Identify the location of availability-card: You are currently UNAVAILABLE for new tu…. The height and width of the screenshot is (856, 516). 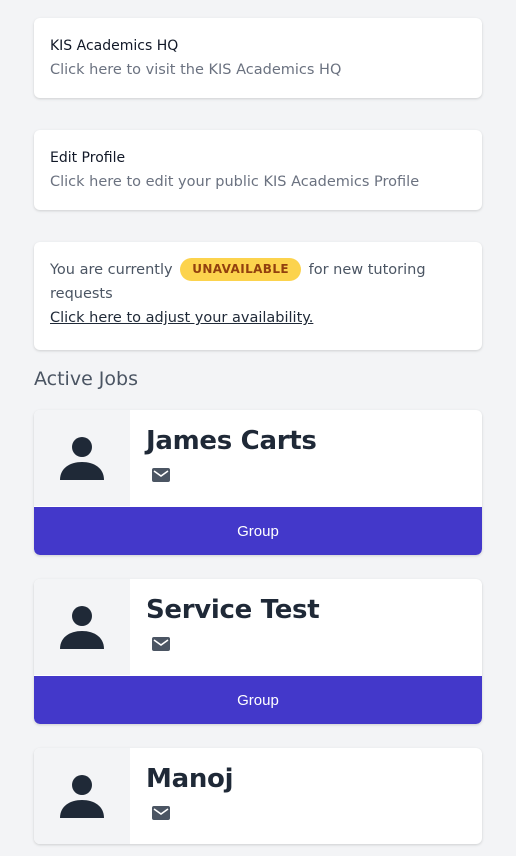
(258, 296).